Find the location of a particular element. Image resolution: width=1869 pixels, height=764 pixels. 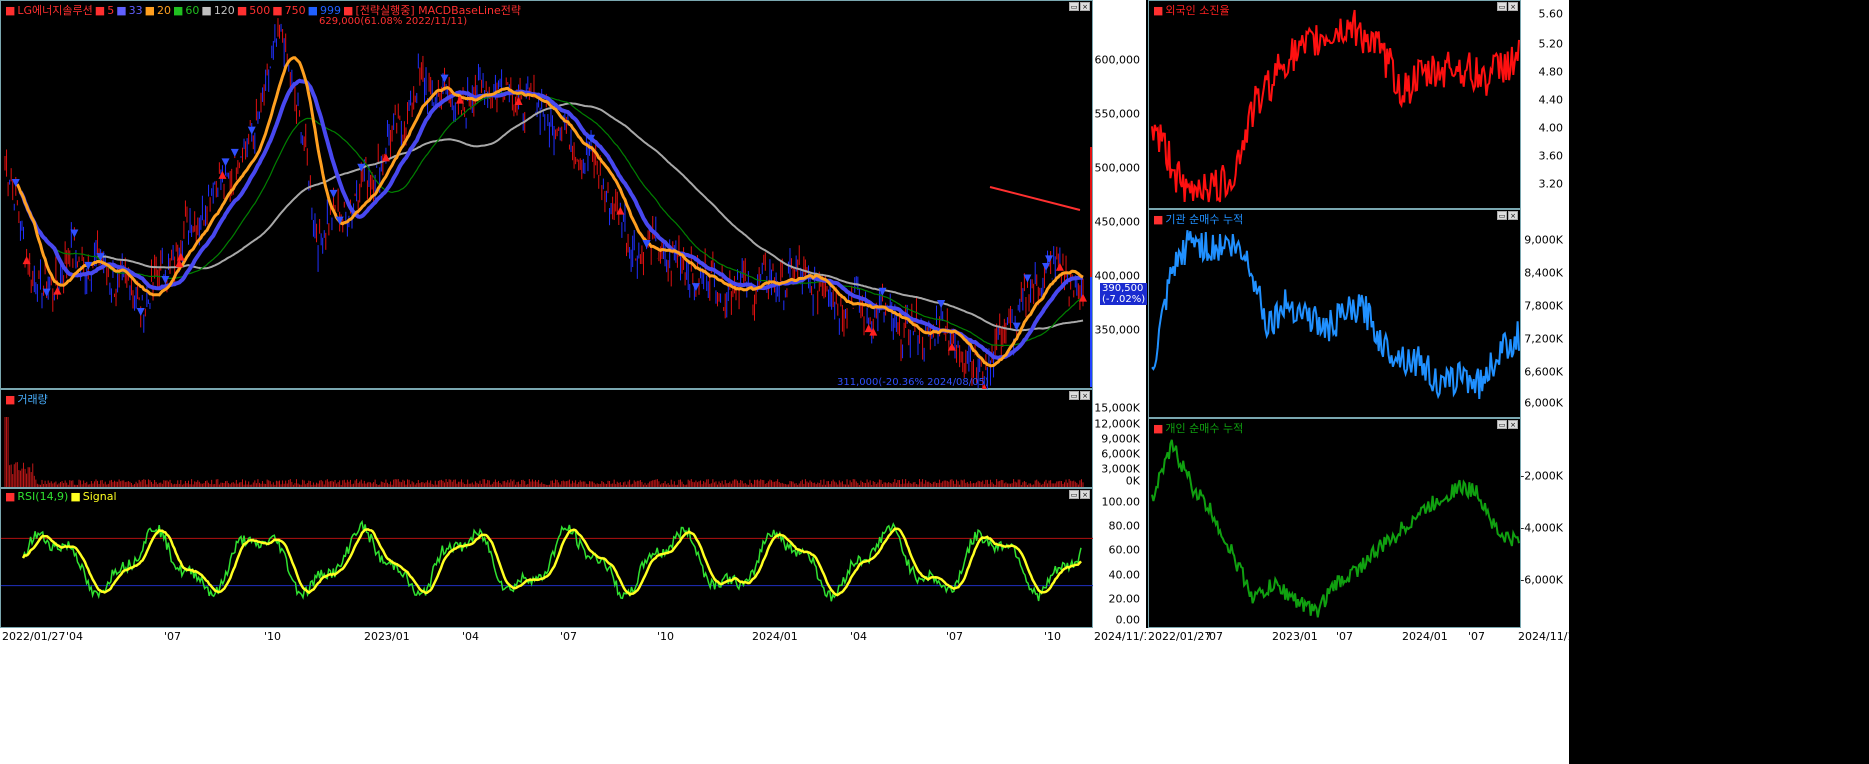

buy-signal-icon is located at coordinates (57, 290).